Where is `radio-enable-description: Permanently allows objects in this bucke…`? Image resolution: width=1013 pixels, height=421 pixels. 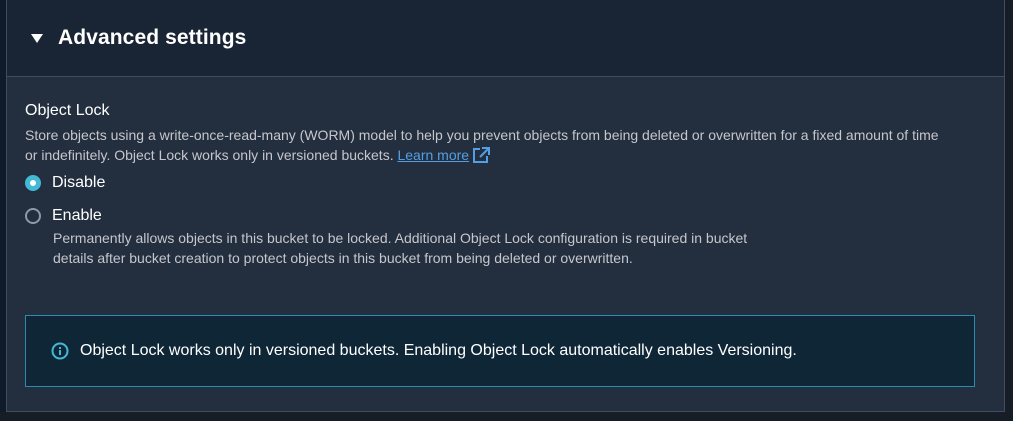
radio-enable-description: Permanently allows objects in this bucke… is located at coordinates (400, 248).